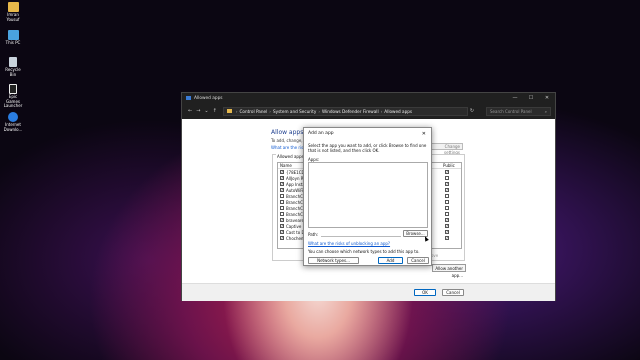 The height and width of the screenshot is (360, 640). I want to click on epic-games-icon, so click(13, 89).